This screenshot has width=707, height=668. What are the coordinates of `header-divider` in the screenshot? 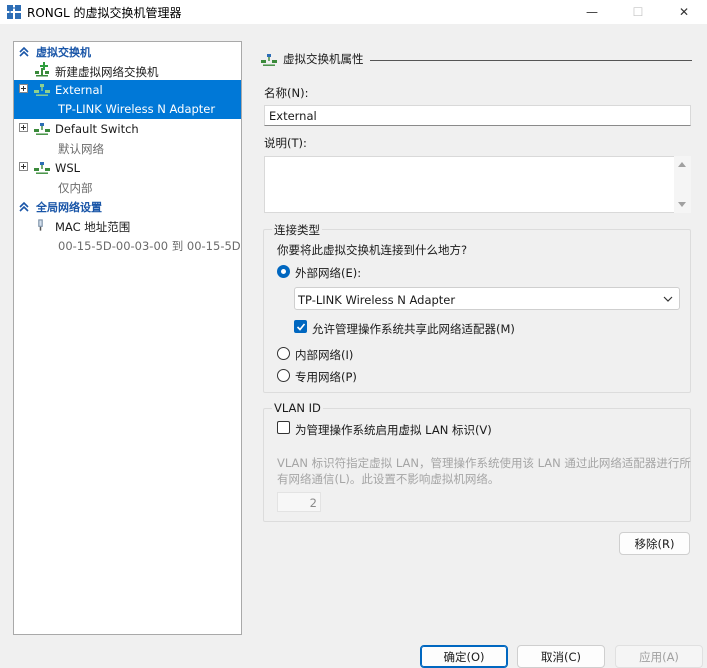 It's located at (531, 60).